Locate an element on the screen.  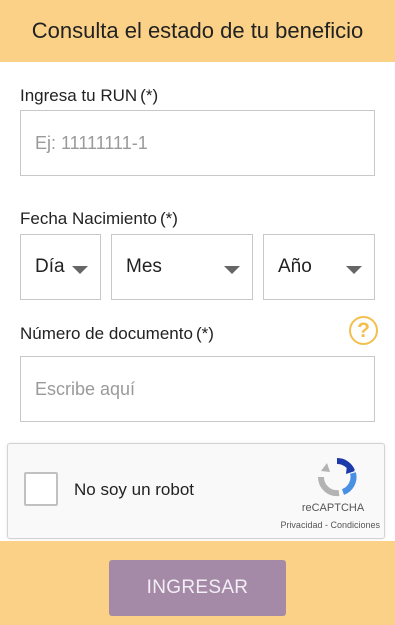
recaptcha-links: Privacidad - Condiciones is located at coordinates (314, 525).